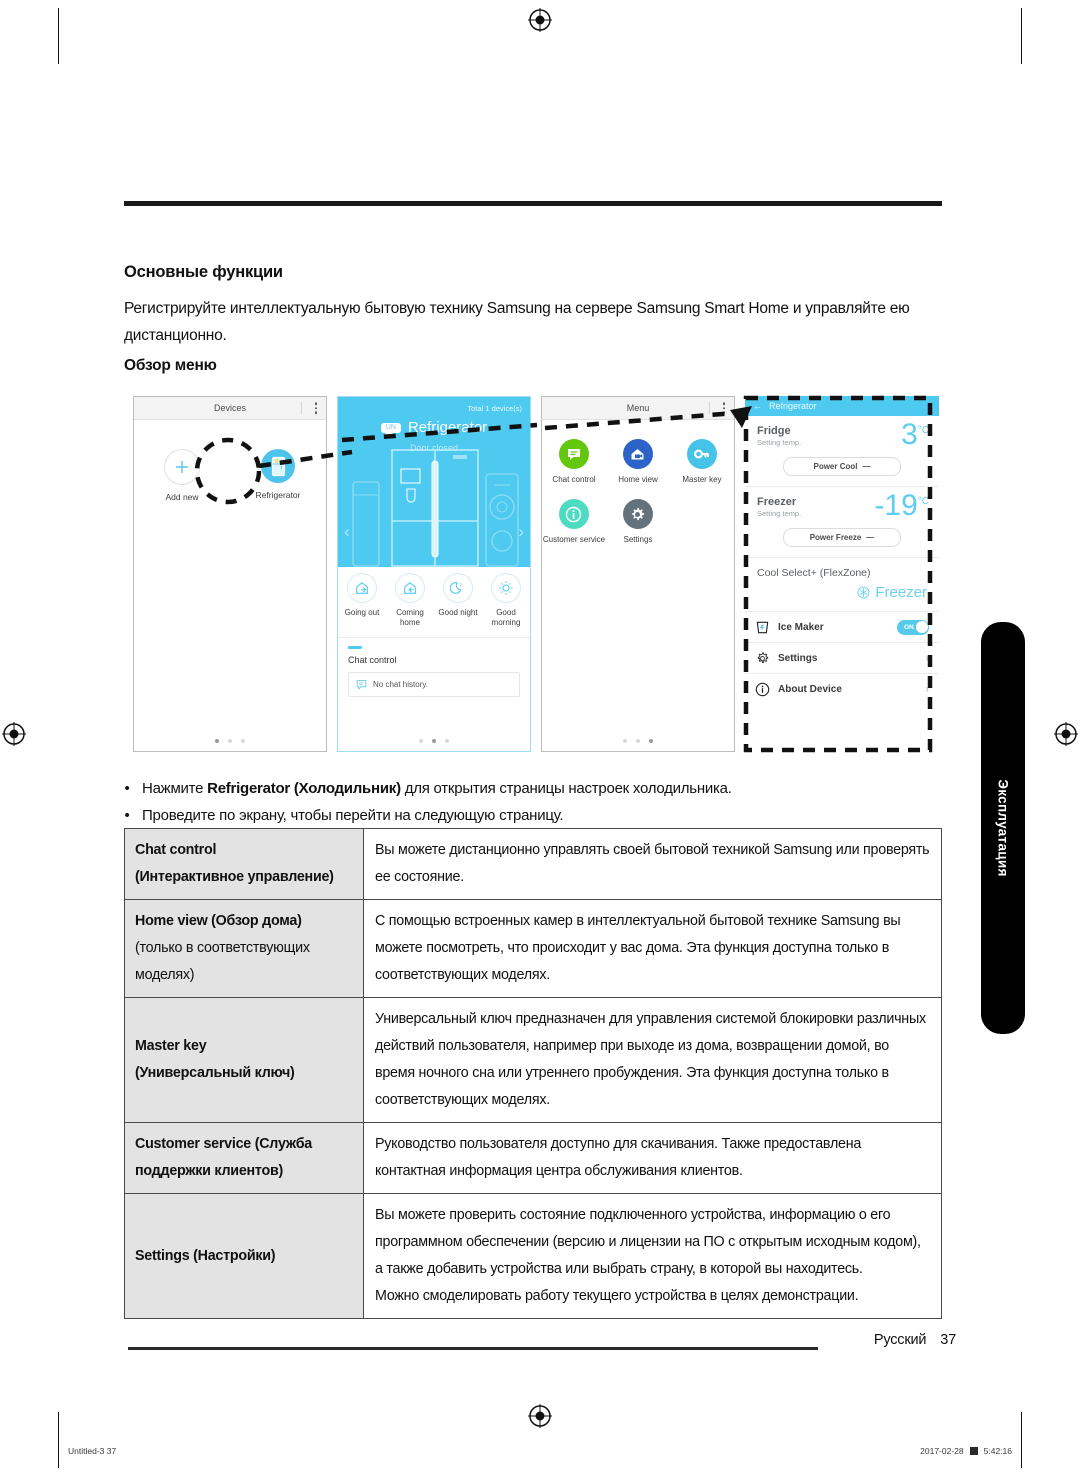 This screenshot has width=1080, height=1476. What do you see at coordinates (948, 1340) in the screenshot?
I see `page-number: 37` at bounding box center [948, 1340].